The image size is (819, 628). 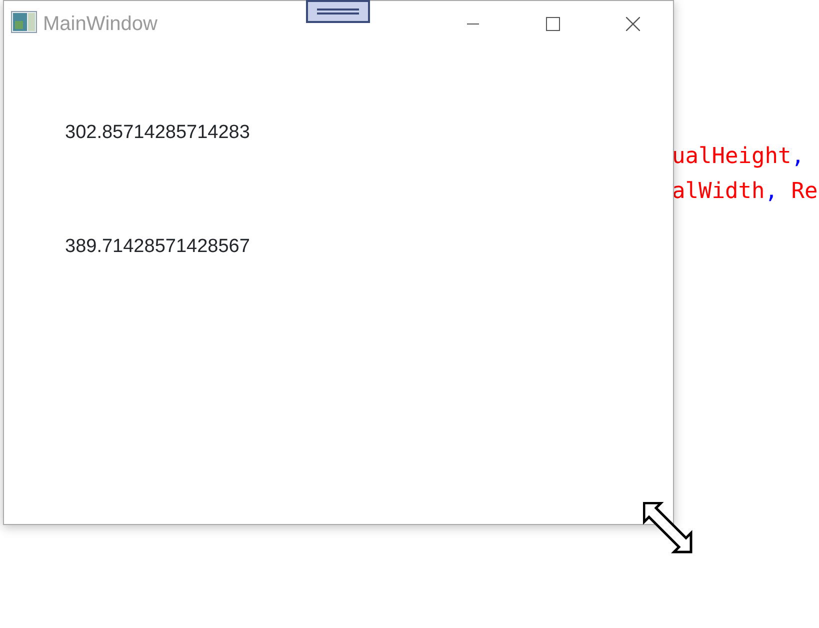 What do you see at coordinates (739, 157) in the screenshot?
I see `code-line: ualHeight,` at bounding box center [739, 157].